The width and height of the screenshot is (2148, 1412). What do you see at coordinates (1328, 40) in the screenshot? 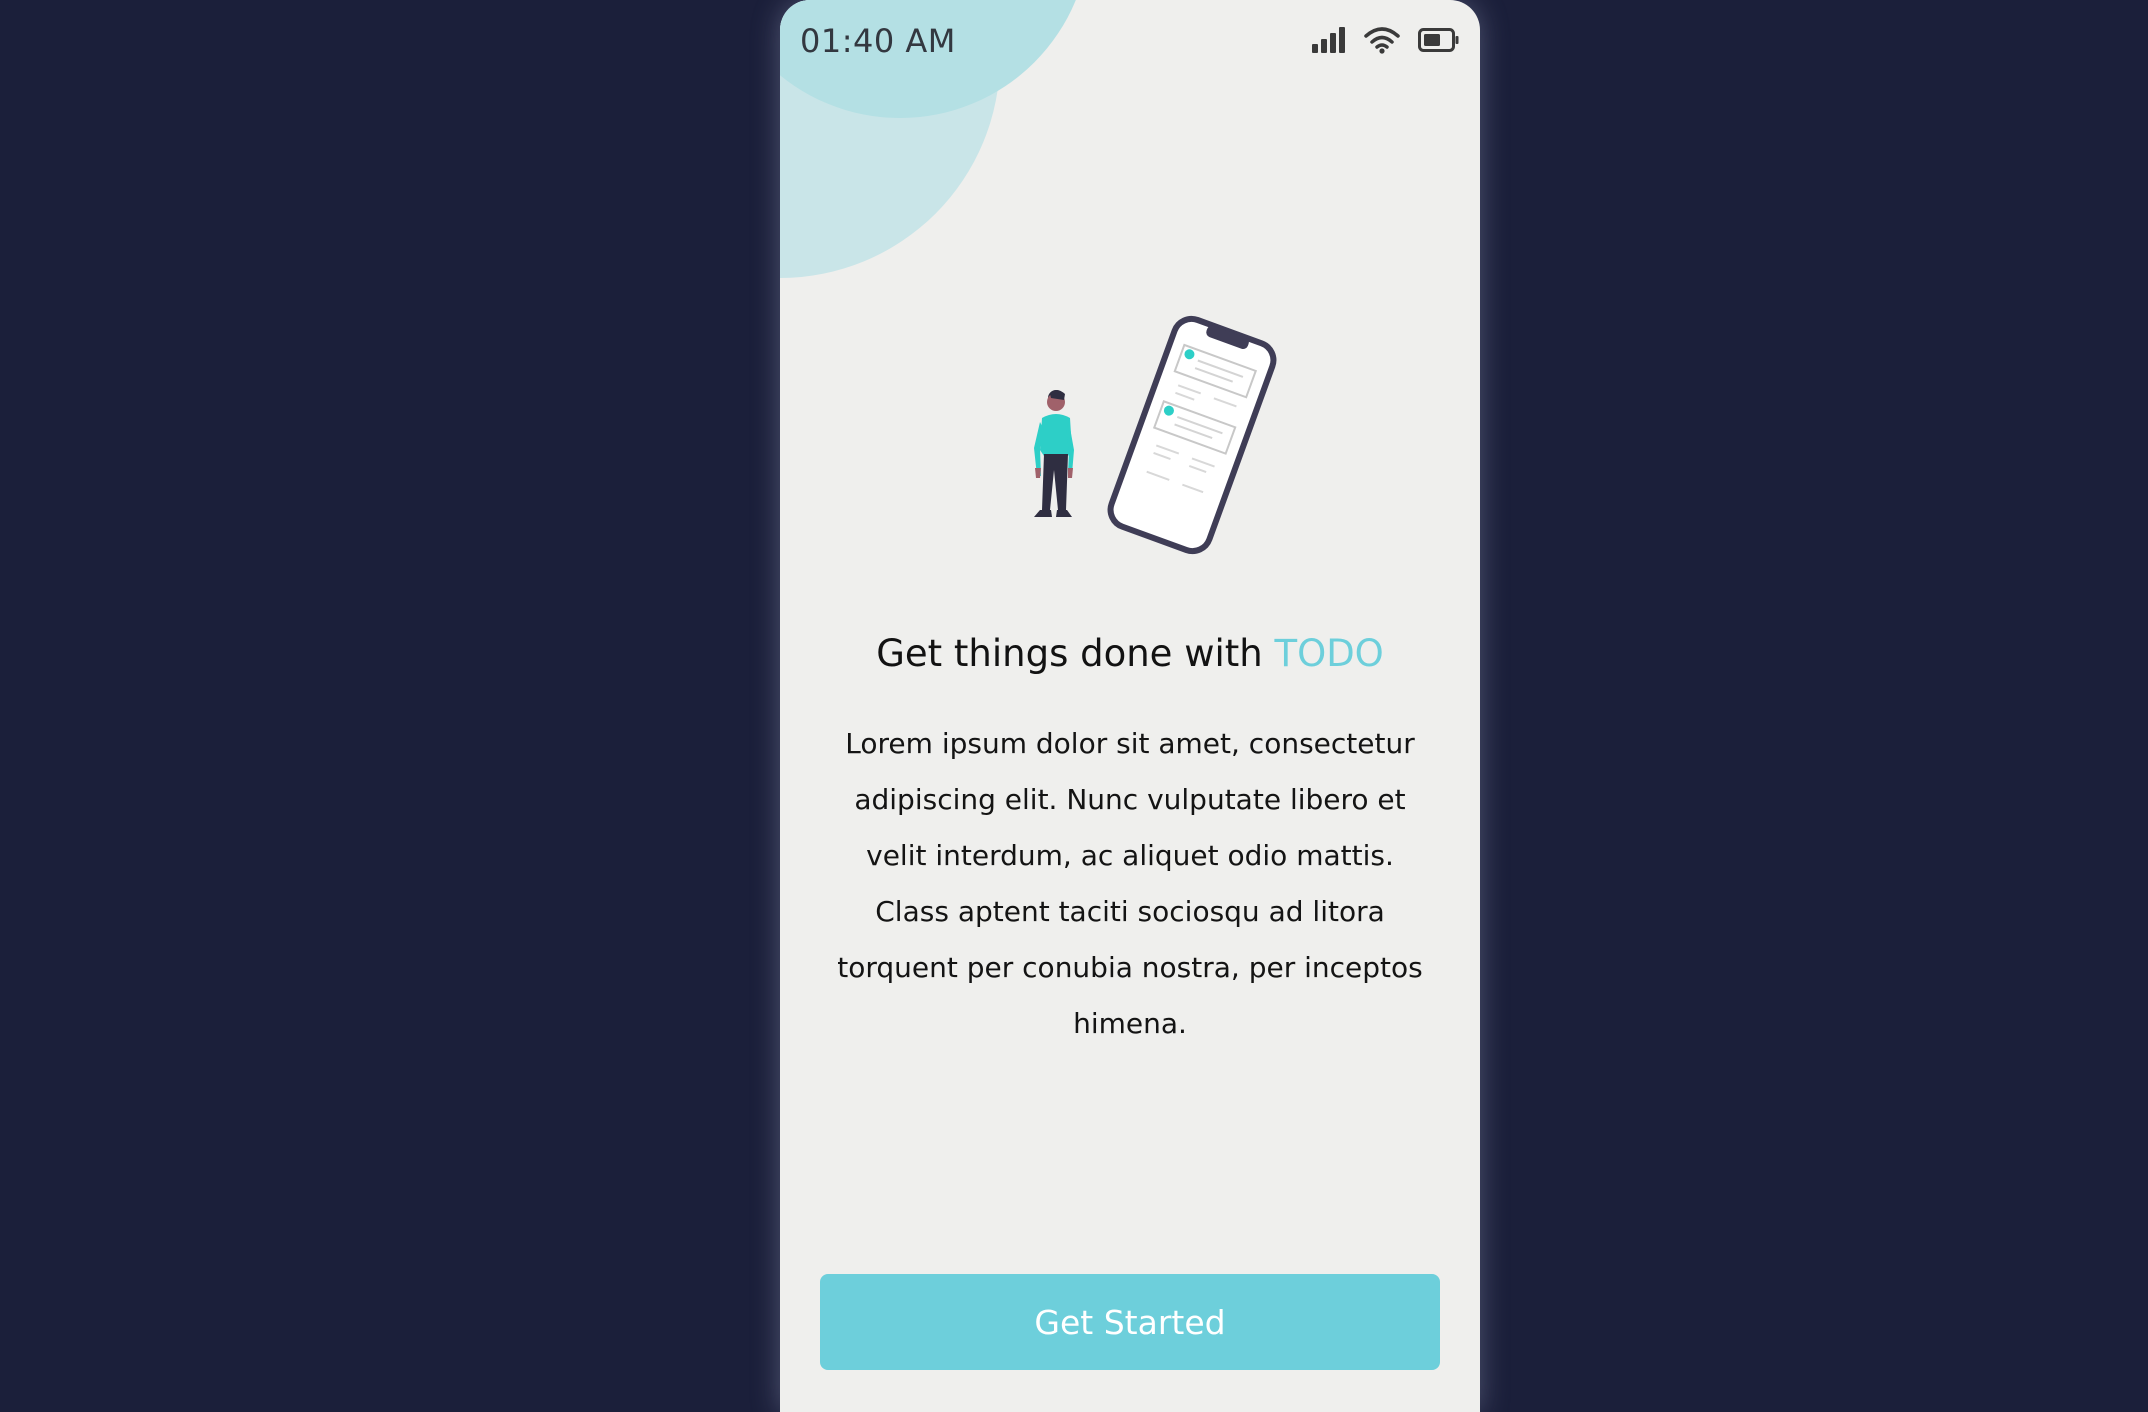
I see `signal-icon` at bounding box center [1328, 40].